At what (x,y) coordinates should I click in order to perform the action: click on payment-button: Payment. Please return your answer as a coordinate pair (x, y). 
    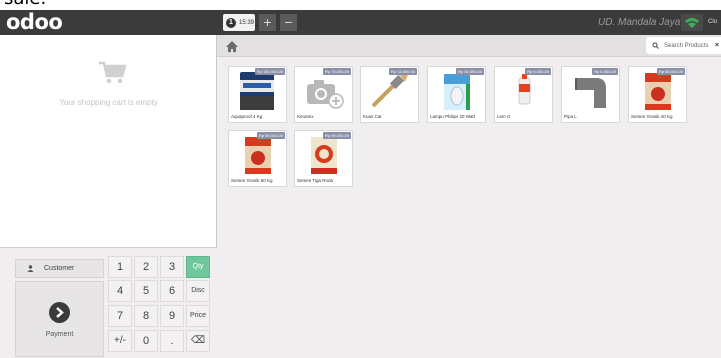
    Looking at the image, I should click on (59, 319).